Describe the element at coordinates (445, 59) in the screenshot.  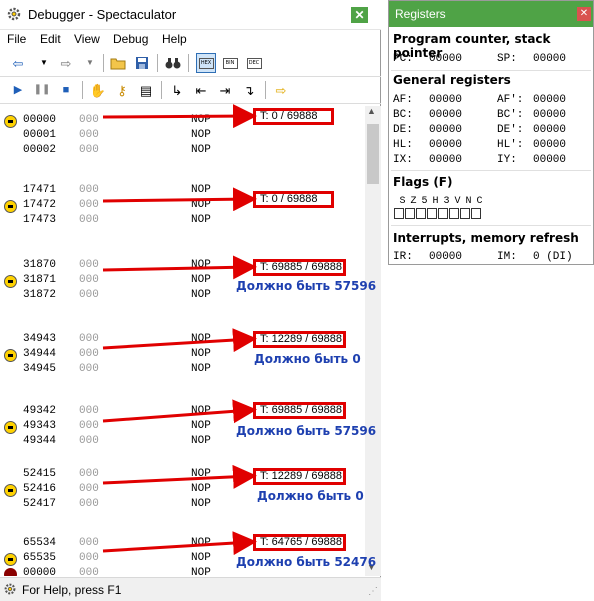
I see `pc-value: 00000` at that location.